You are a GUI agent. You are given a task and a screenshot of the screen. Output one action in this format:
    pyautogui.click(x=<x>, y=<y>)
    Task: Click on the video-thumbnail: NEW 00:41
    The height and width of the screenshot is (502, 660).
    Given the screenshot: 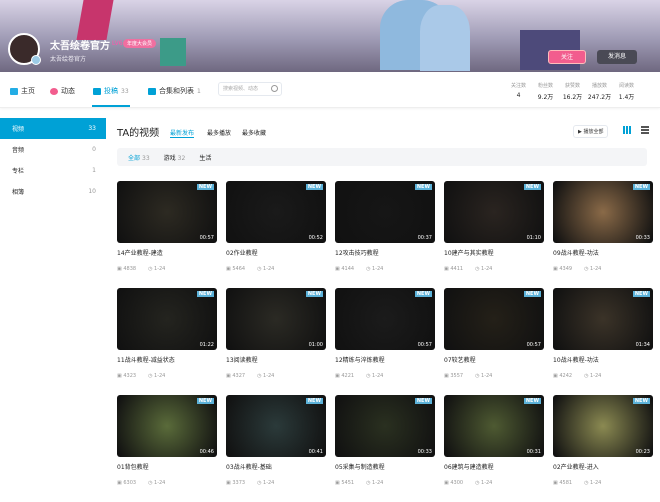 What is the action you would take?
    pyautogui.click(x=276, y=426)
    